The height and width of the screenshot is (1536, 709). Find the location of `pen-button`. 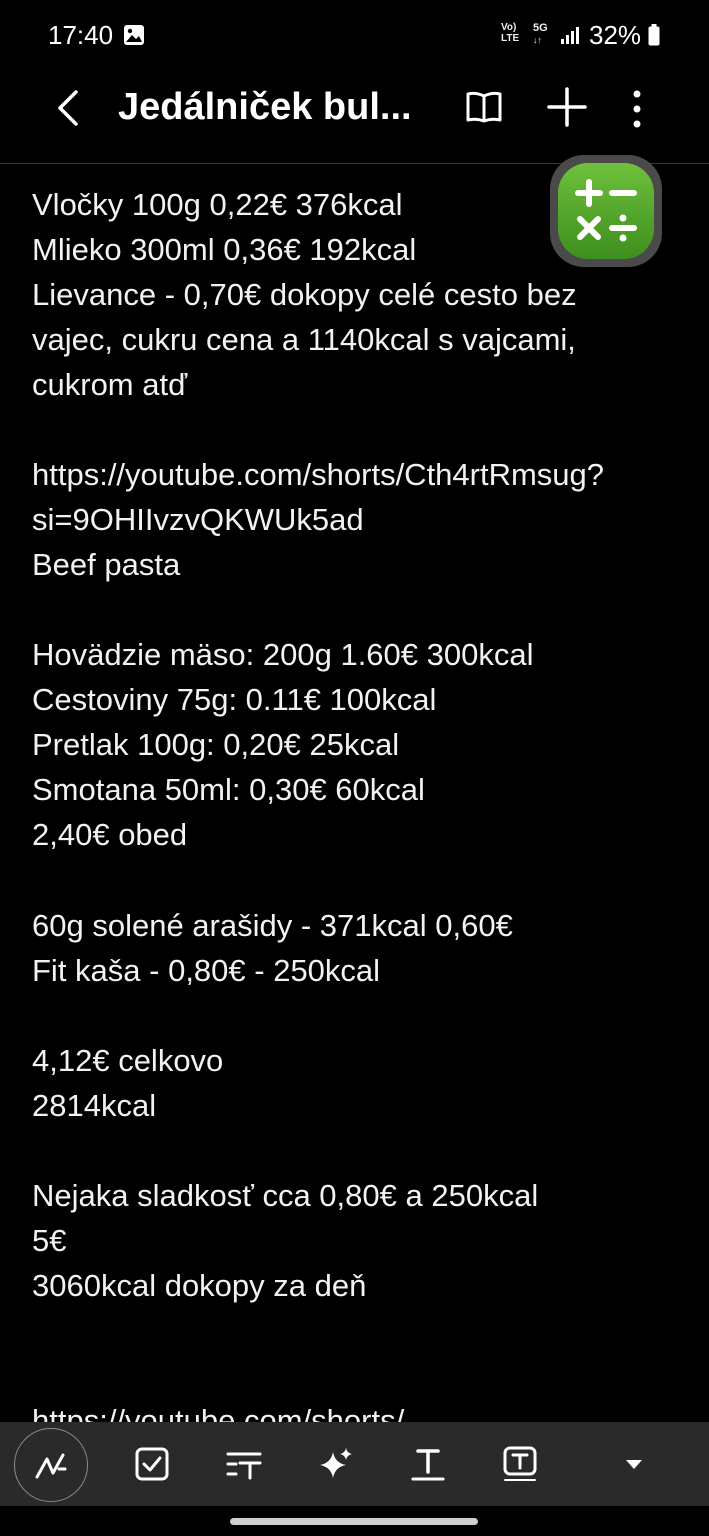

pen-button is located at coordinates (51, 1465).